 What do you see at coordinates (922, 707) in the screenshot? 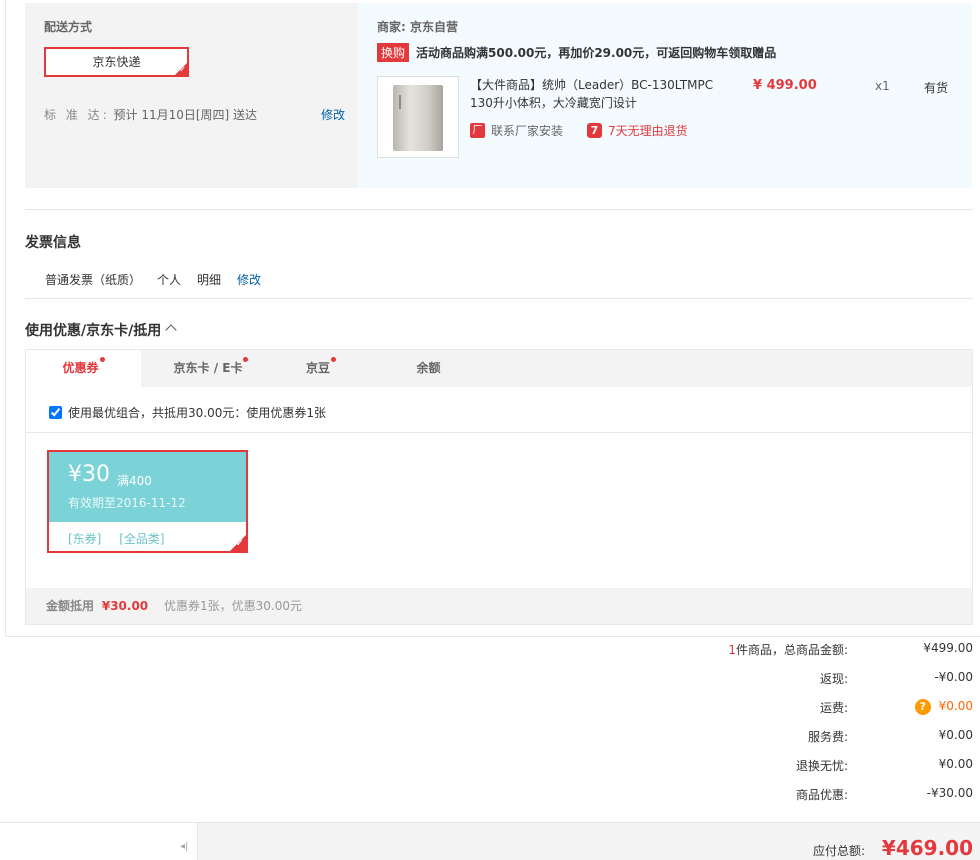
I see `help-icon: ?` at bounding box center [922, 707].